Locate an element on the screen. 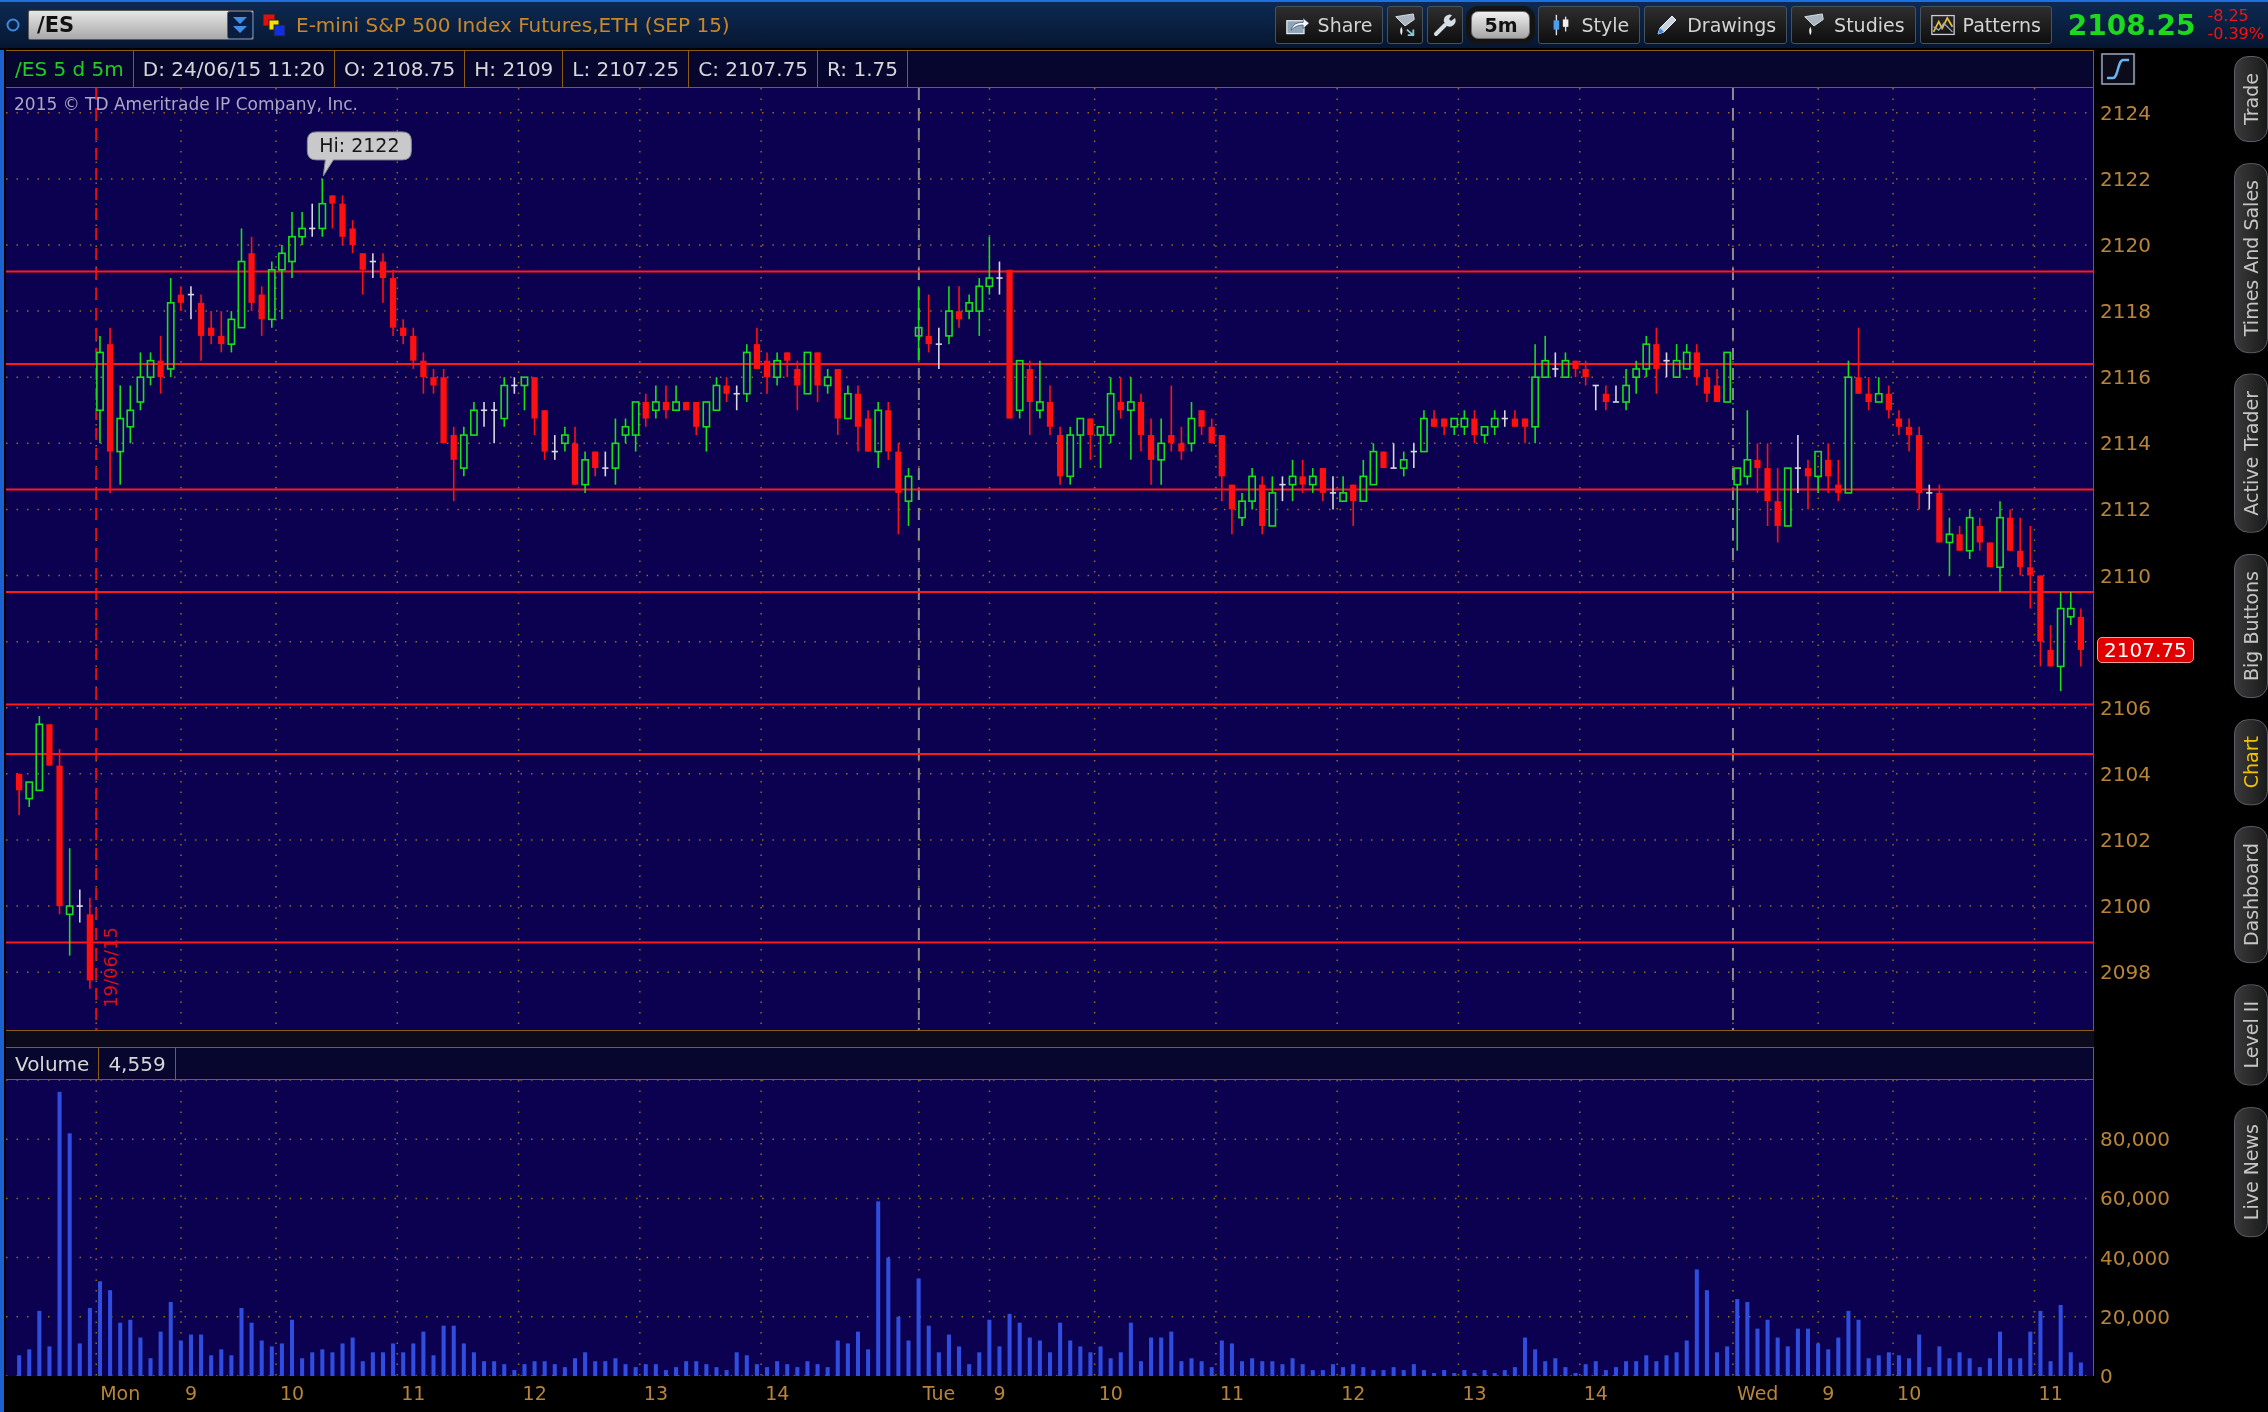 The height and width of the screenshot is (1412, 2268). sidebar-tab: Dashboard is located at coordinates (2251, 895).